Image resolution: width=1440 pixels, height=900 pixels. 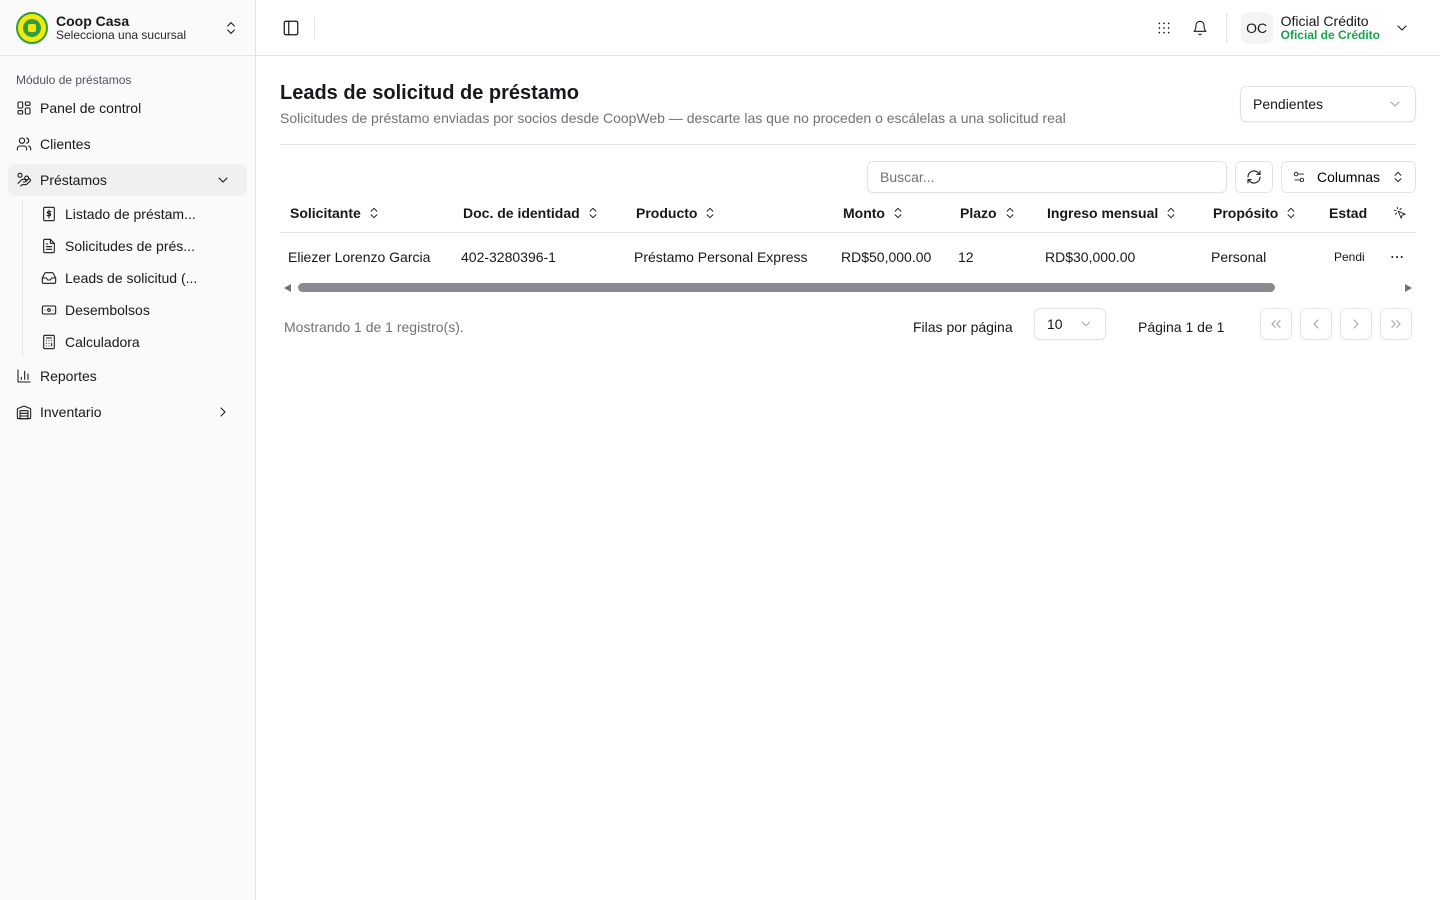 What do you see at coordinates (1120, 213) in the screenshot?
I see `column-header-ingreso-mensual: Ingreso mensual` at bounding box center [1120, 213].